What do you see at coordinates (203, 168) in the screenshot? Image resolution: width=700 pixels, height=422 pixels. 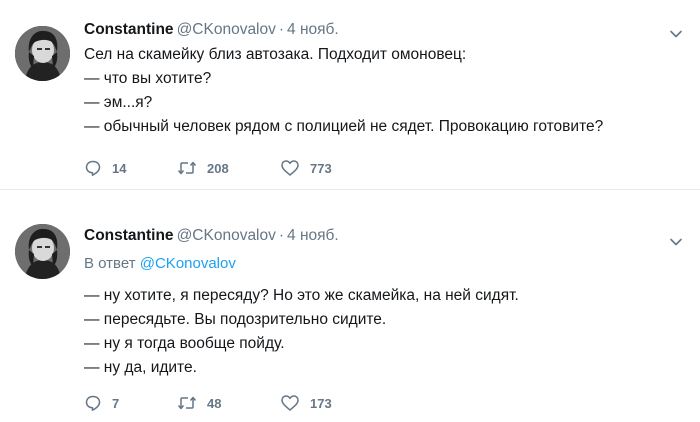 I see `retweet-button: 208` at bounding box center [203, 168].